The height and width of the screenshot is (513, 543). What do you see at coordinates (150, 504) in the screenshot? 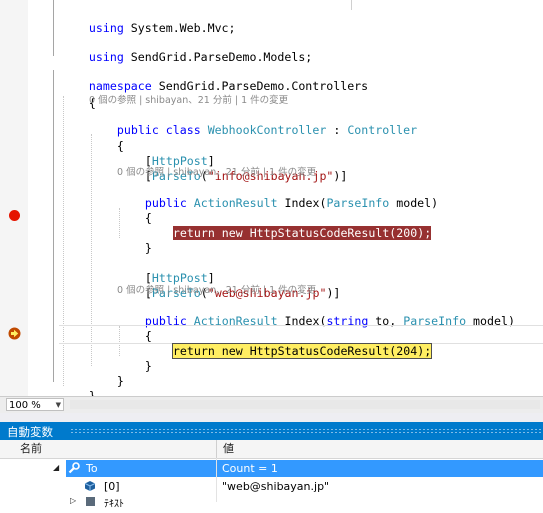
I see `variable-name-cell: ﾃｷｽﾄ` at bounding box center [150, 504].